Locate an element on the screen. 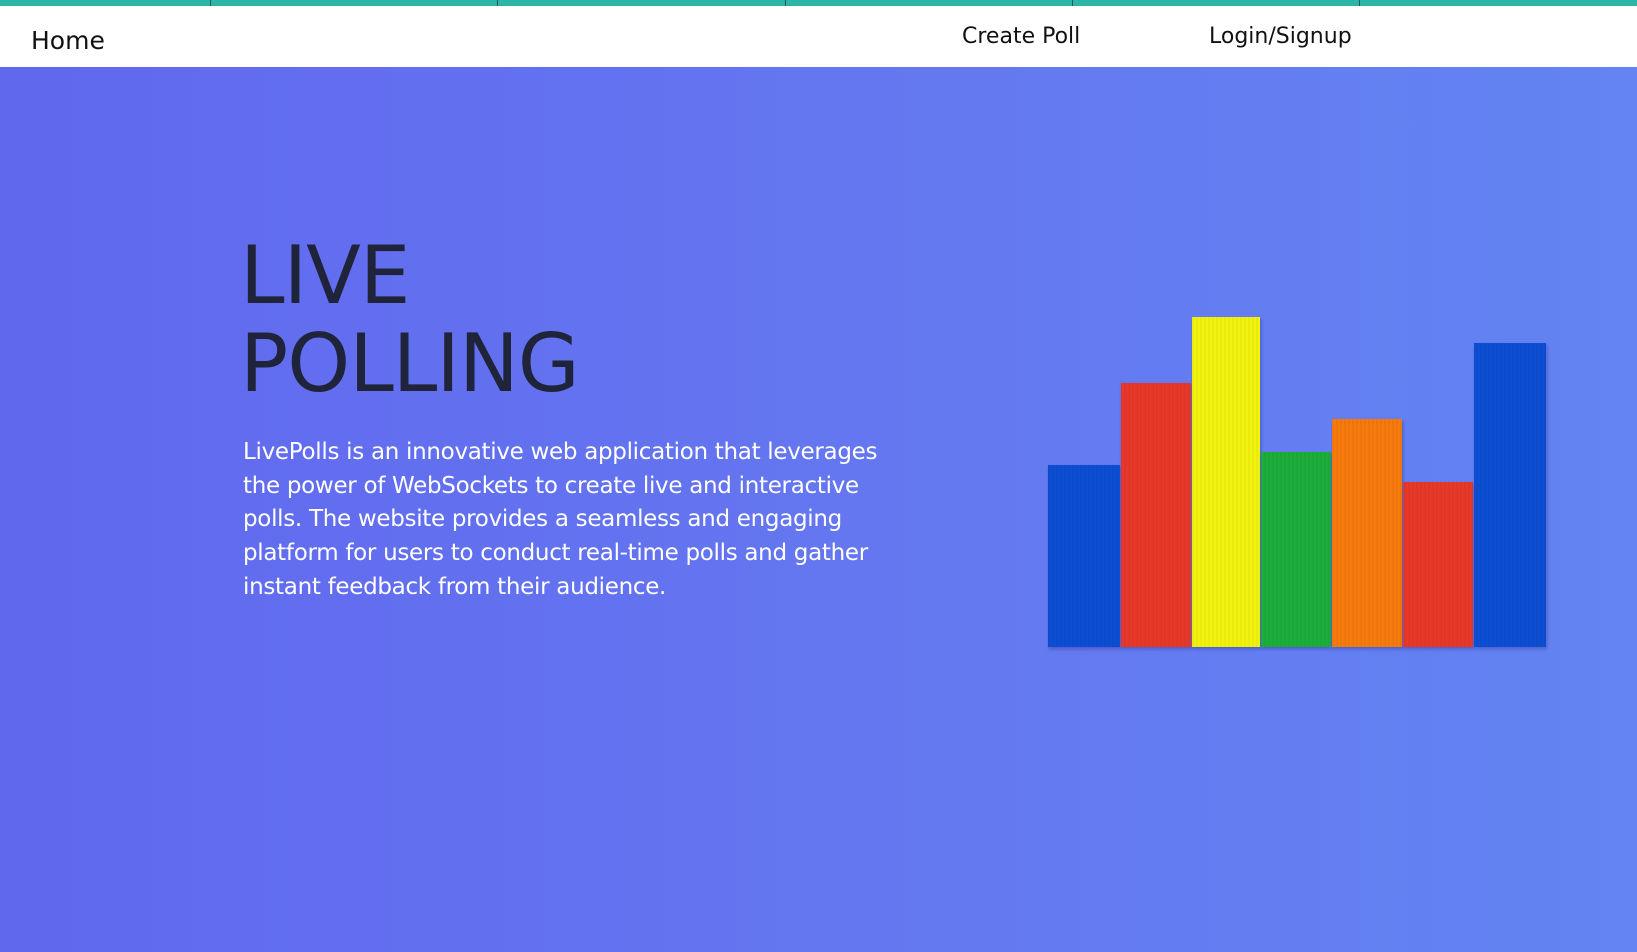 The width and height of the screenshot is (1637, 952). bar-graph-blocks-image is located at coordinates (1297, 482).